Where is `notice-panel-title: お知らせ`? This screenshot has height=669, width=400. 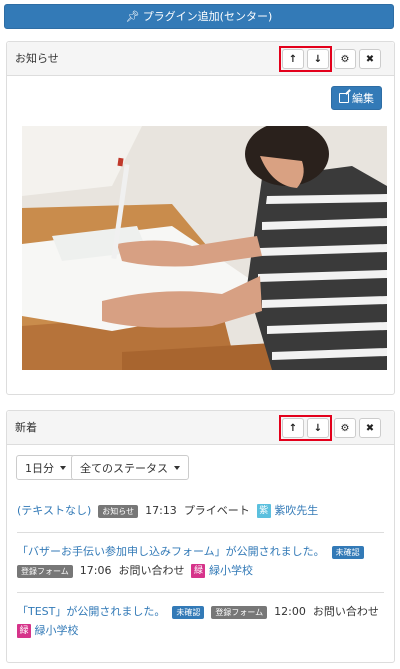
notice-panel-title: お知らせ is located at coordinates (37, 58).